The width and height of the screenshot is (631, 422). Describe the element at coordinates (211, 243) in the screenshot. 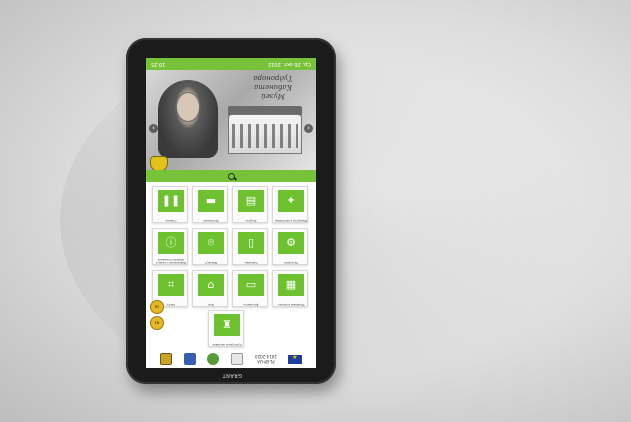

I see `location-icon: ⌾` at that location.